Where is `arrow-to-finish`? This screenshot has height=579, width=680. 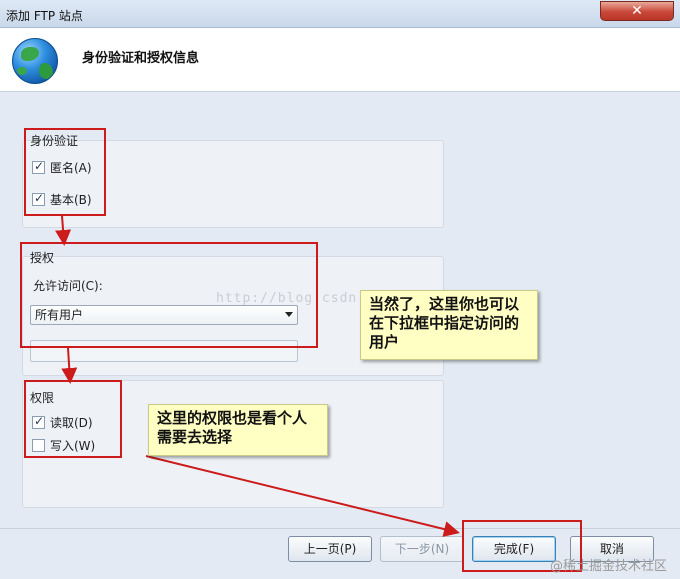
arrow-to-finish is located at coordinates (302, 496).